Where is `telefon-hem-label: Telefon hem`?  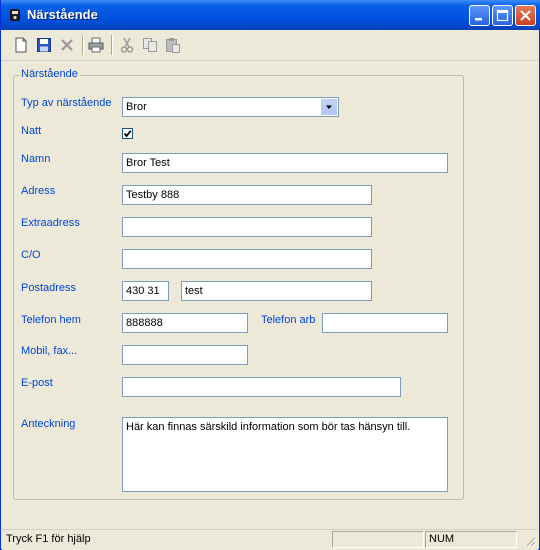
telefon-hem-label: Telefon hem is located at coordinates (51, 320).